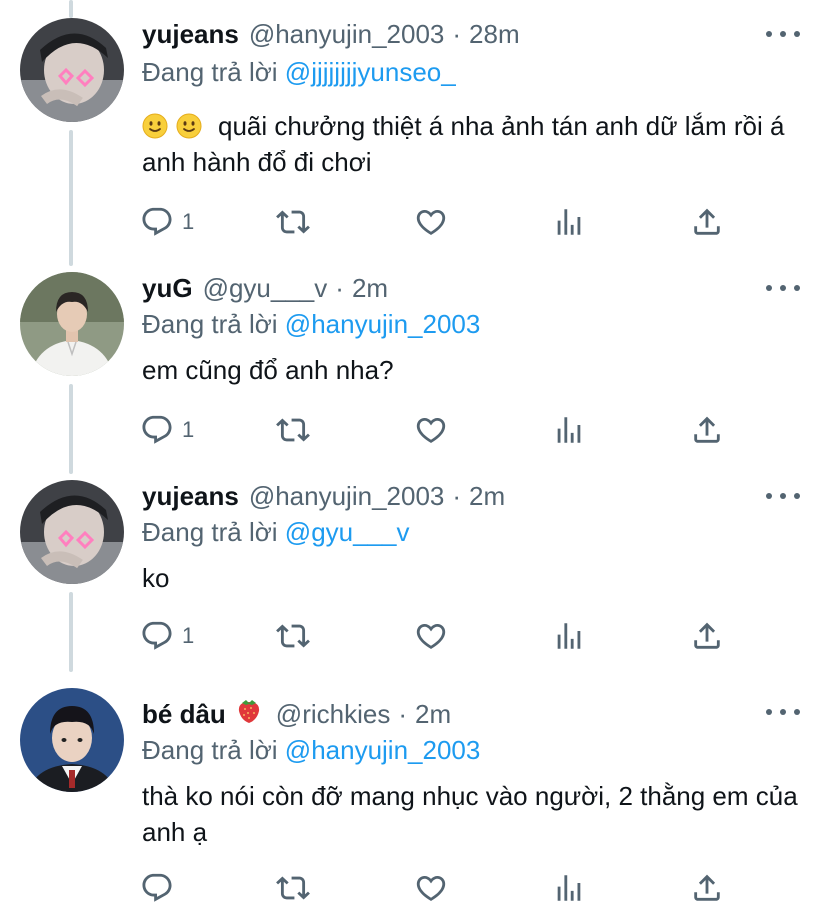 This screenshot has width=828, height=912. Describe the element at coordinates (265, 288) in the screenshot. I see `username: @gyu___v` at that location.